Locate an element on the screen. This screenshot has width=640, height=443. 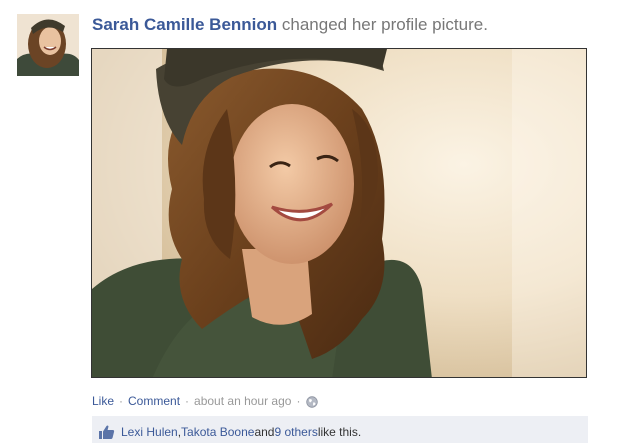
thumbs-up-icon is located at coordinates (106, 432).